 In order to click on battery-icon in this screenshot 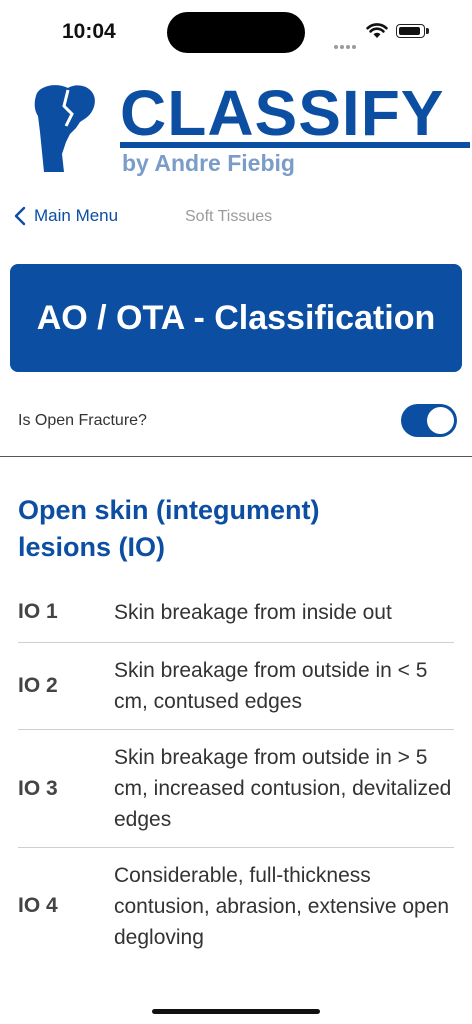, I will do `click(412, 31)`.